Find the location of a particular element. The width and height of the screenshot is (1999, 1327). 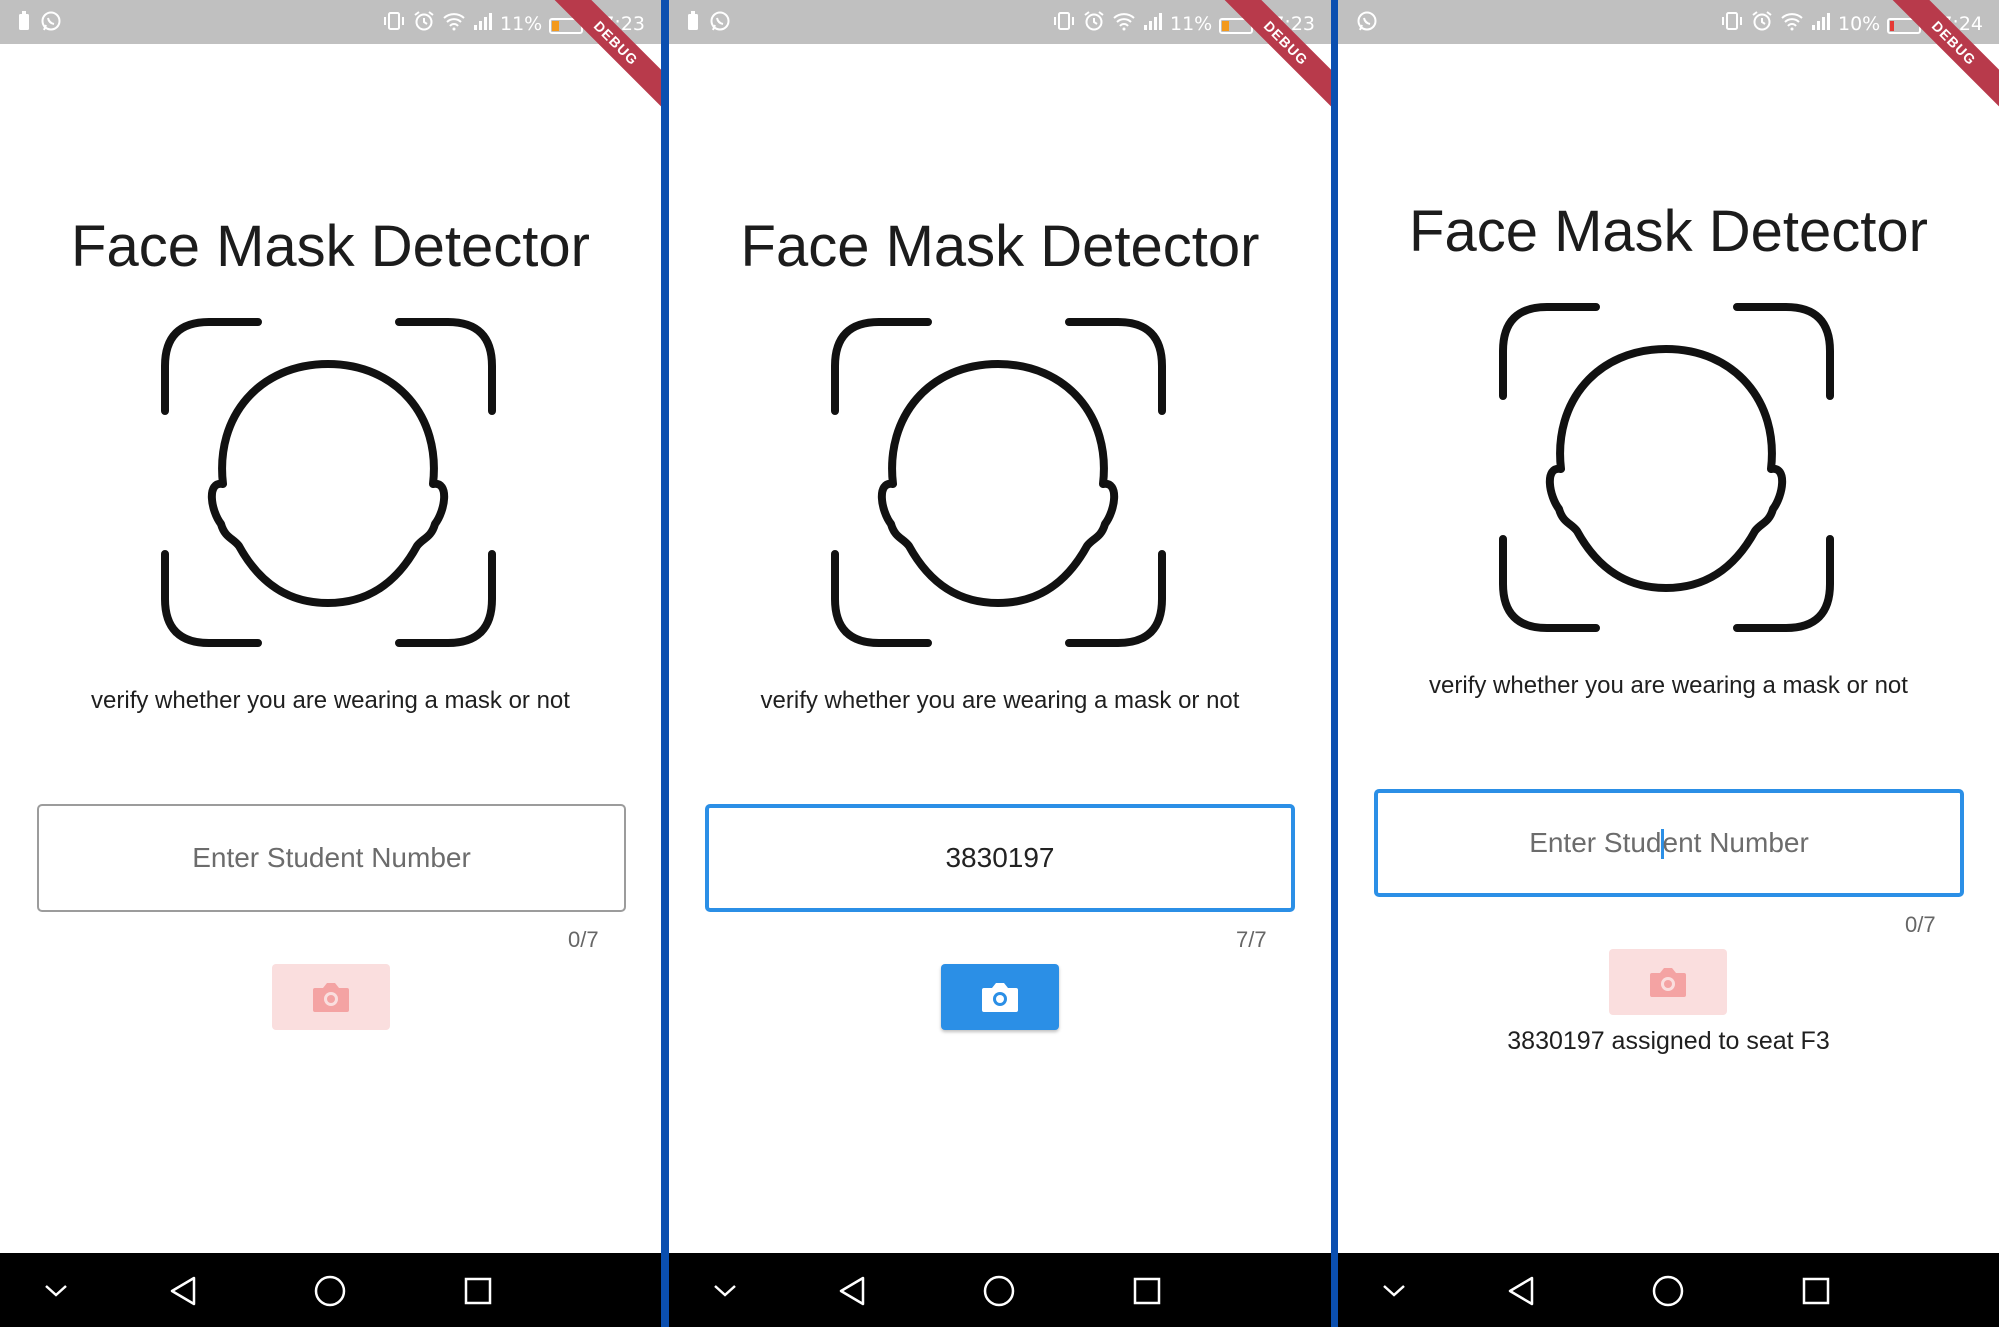

seat-assignment-result: 3830197 assigned to seat F3 is located at coordinates (1668, 1041).